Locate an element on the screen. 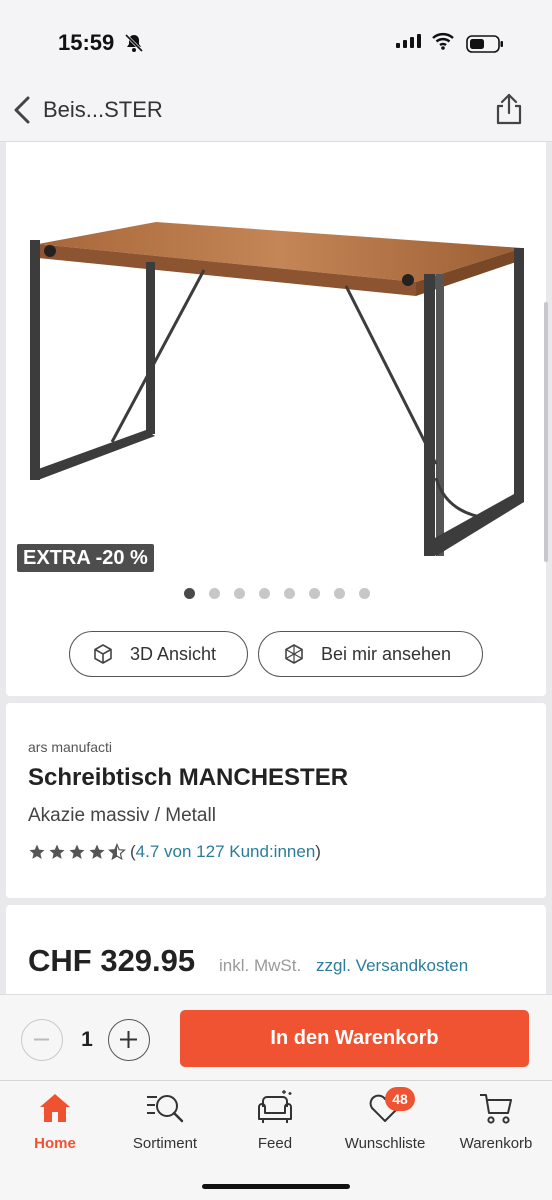 The image size is (552, 1200). share-button is located at coordinates (509, 109).